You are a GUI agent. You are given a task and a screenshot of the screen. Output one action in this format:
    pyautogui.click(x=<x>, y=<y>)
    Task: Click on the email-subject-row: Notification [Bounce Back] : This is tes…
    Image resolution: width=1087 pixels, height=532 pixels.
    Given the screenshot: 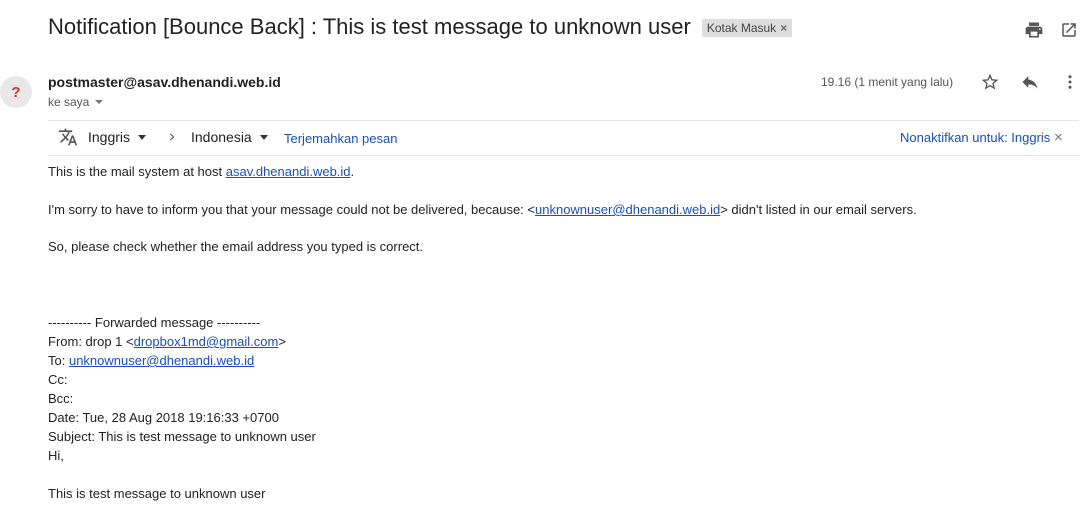 What is the action you would take?
    pyautogui.click(x=420, y=27)
    